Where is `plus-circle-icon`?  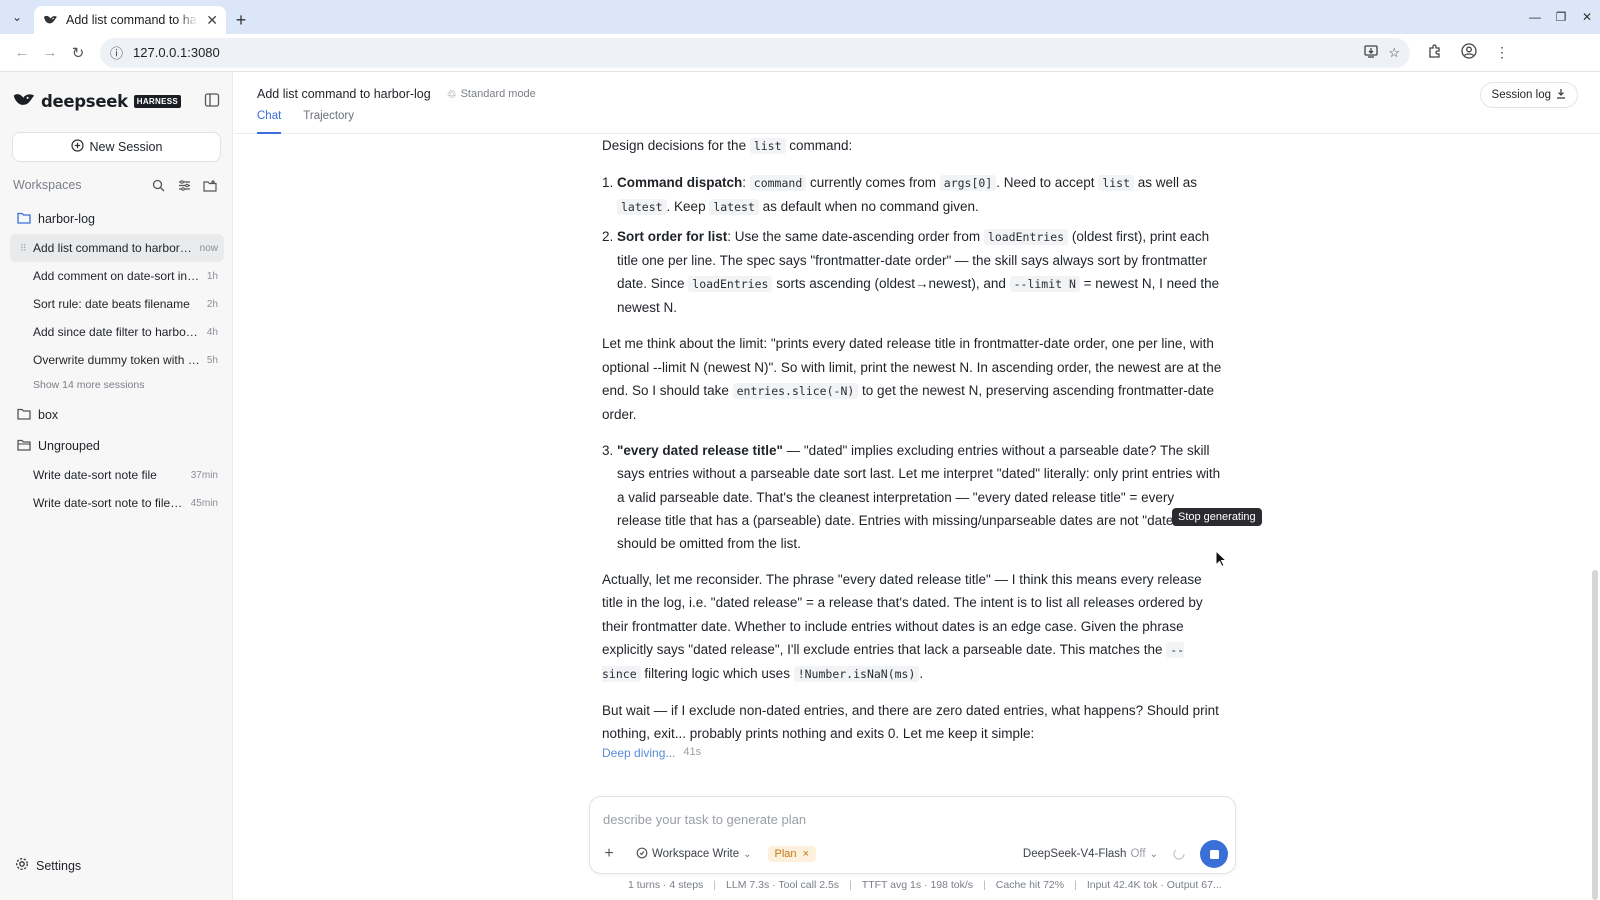
plus-circle-icon is located at coordinates (77, 147).